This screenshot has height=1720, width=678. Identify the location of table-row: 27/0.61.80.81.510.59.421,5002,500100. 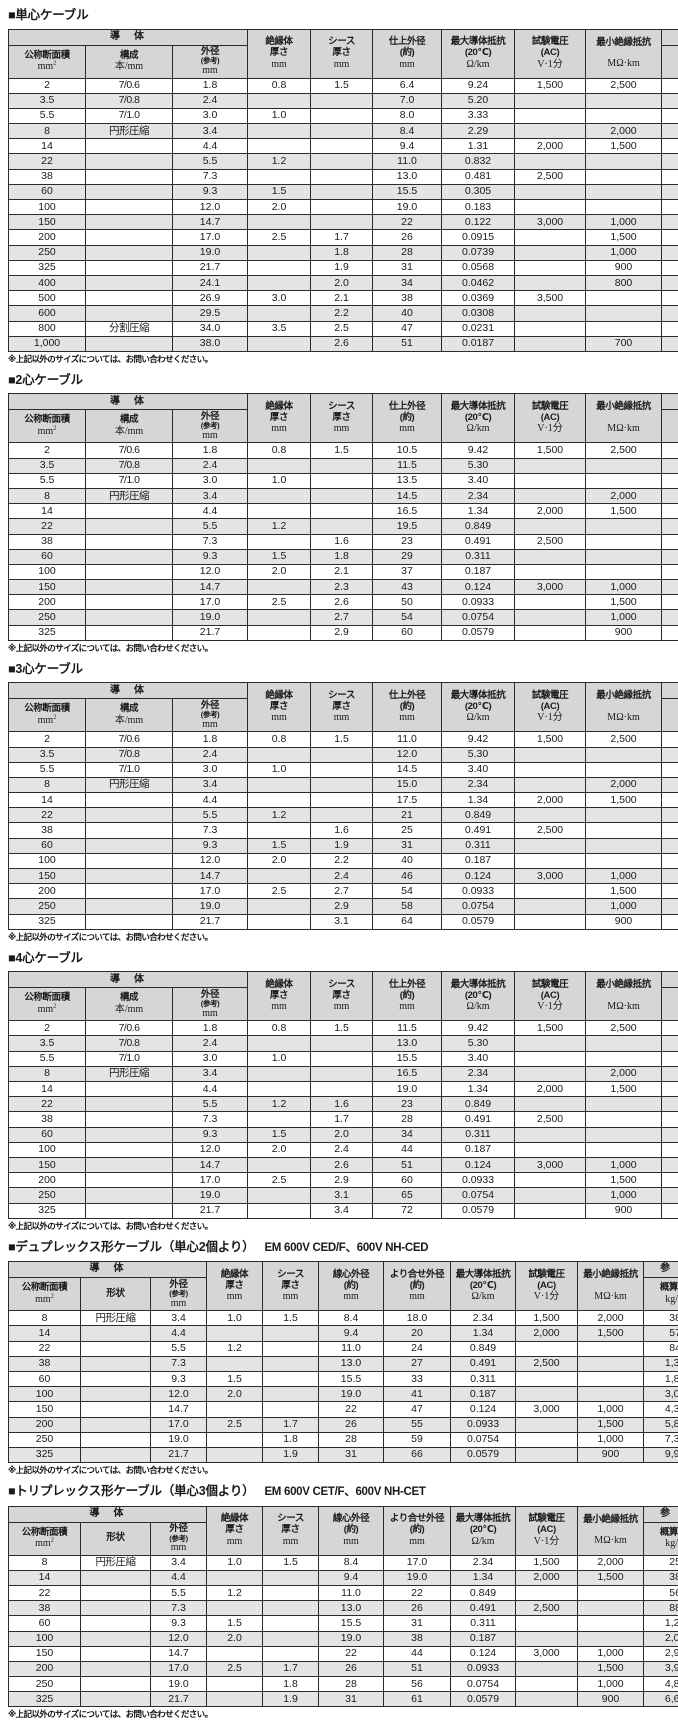
(343, 450).